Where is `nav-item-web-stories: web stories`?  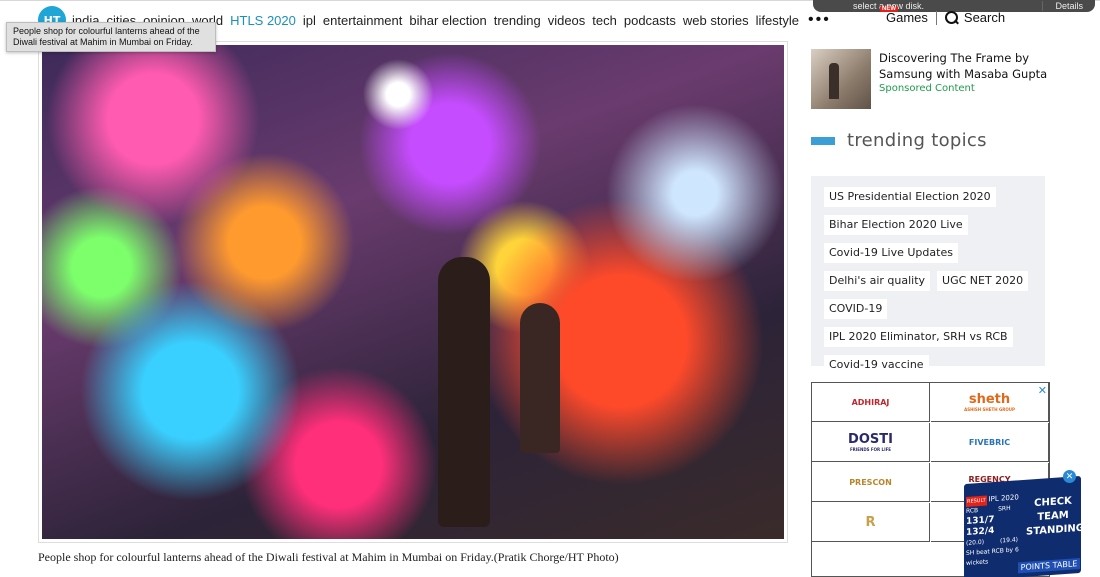
nav-item-web-stories: web stories is located at coordinates (716, 20).